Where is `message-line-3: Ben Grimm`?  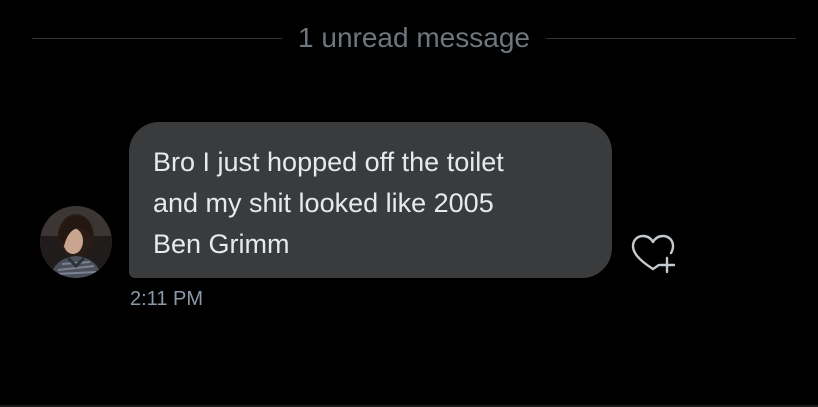
message-line-3: Ben Grimm is located at coordinates (221, 244).